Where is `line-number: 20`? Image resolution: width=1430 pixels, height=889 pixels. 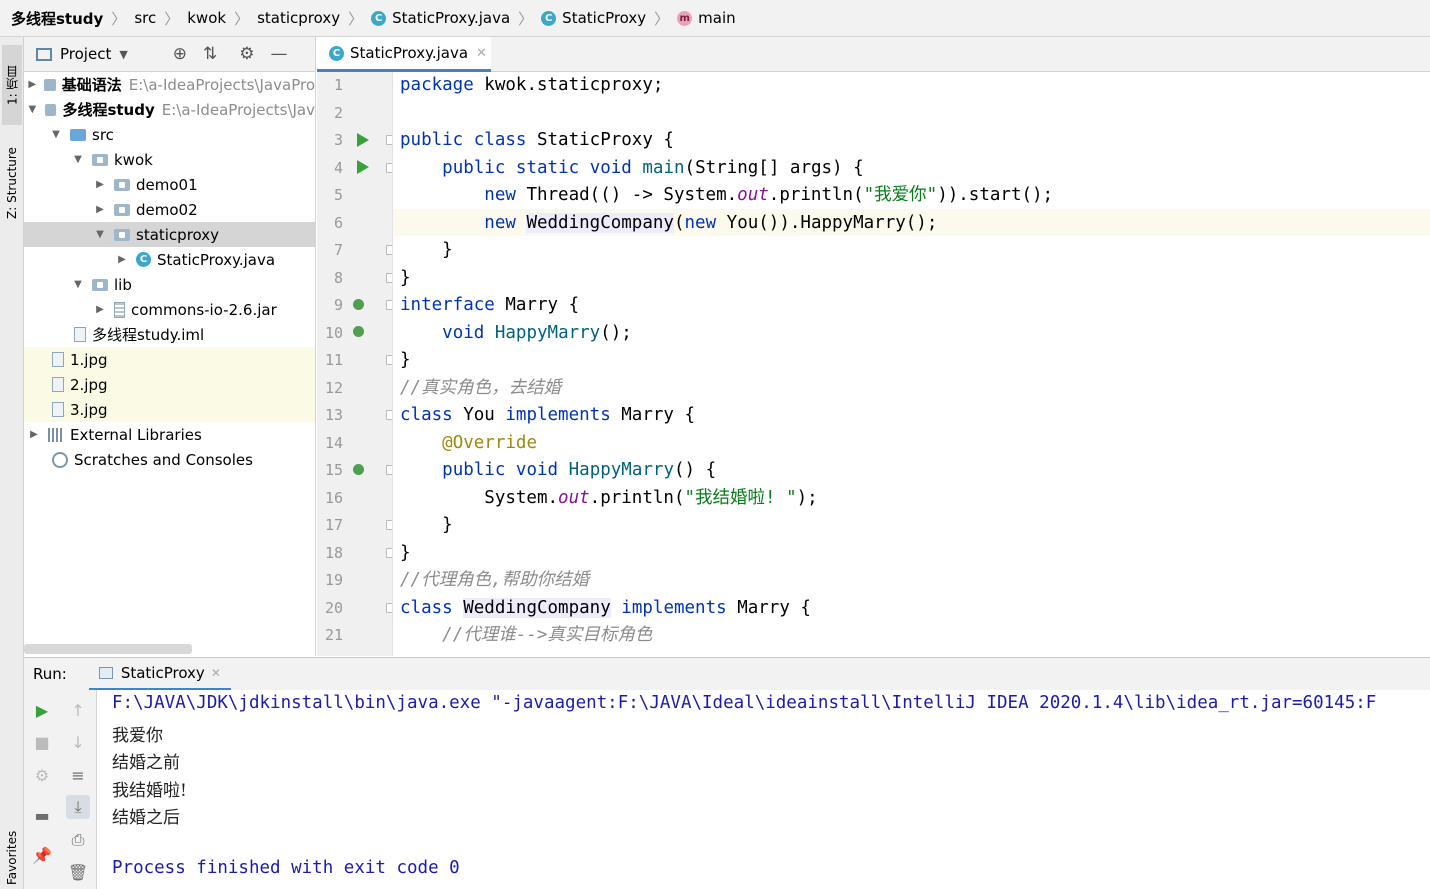 line-number: 20 is located at coordinates (333, 607).